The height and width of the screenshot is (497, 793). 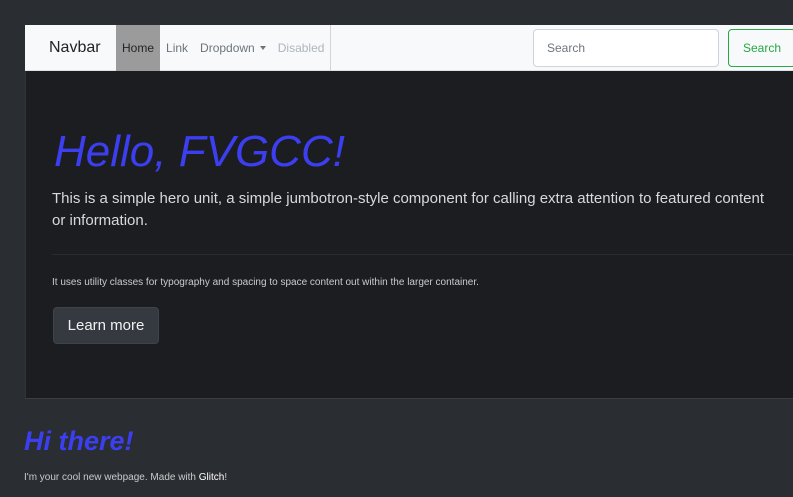 I want to click on search-input, so click(x=626, y=48).